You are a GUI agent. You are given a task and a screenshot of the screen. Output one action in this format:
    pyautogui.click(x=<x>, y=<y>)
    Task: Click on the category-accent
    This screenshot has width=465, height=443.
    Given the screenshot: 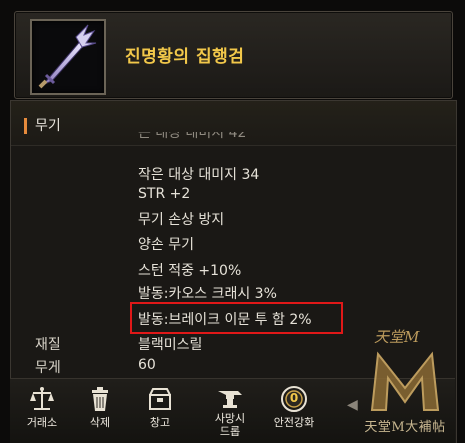 What is the action you would take?
    pyautogui.click(x=25, y=126)
    